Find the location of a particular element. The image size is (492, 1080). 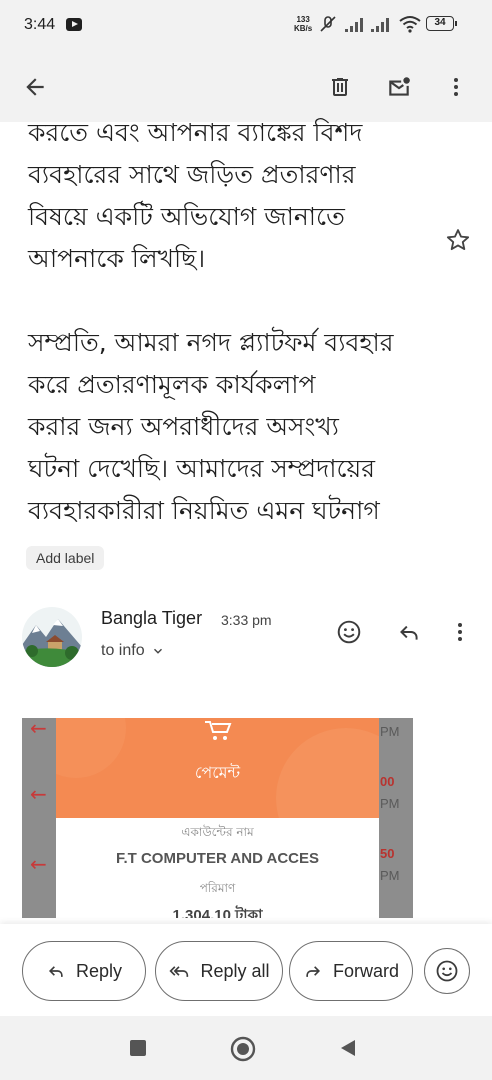

forward-label: Forward is located at coordinates (365, 970).